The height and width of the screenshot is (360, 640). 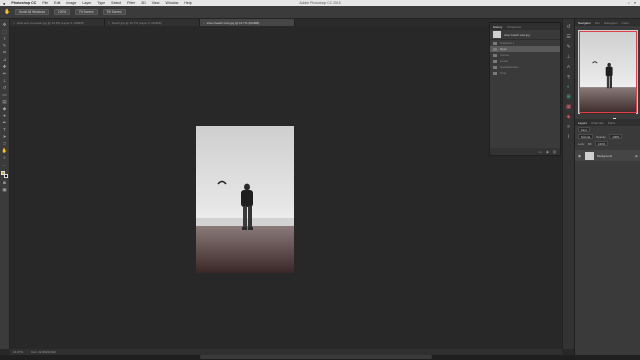 What do you see at coordinates (5, 101) in the screenshot?
I see `gradient-tool-icon: ▤` at bounding box center [5, 101].